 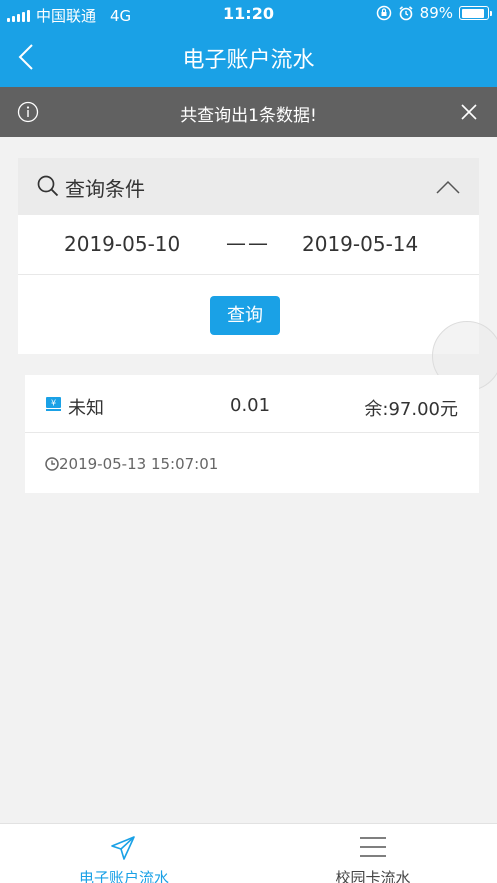 I want to click on notice-bar: 共查询出1条数据!, so click(x=248, y=112).